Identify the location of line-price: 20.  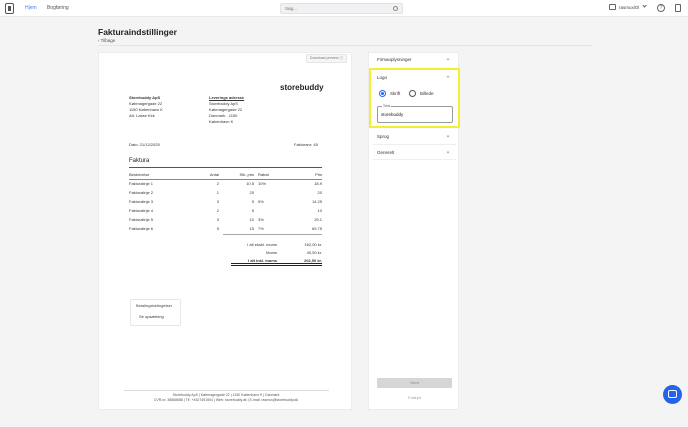
(319, 192).